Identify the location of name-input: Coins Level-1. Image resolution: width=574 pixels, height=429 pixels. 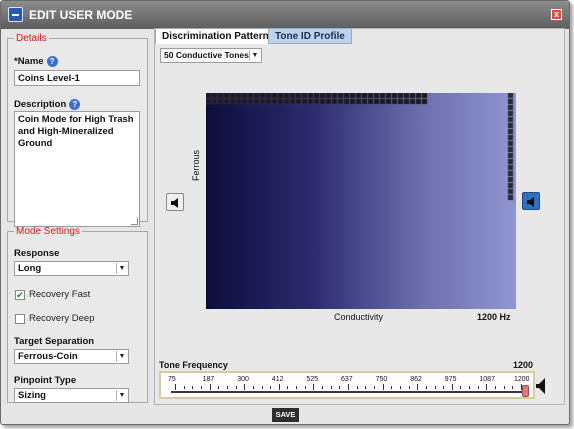
(77, 78).